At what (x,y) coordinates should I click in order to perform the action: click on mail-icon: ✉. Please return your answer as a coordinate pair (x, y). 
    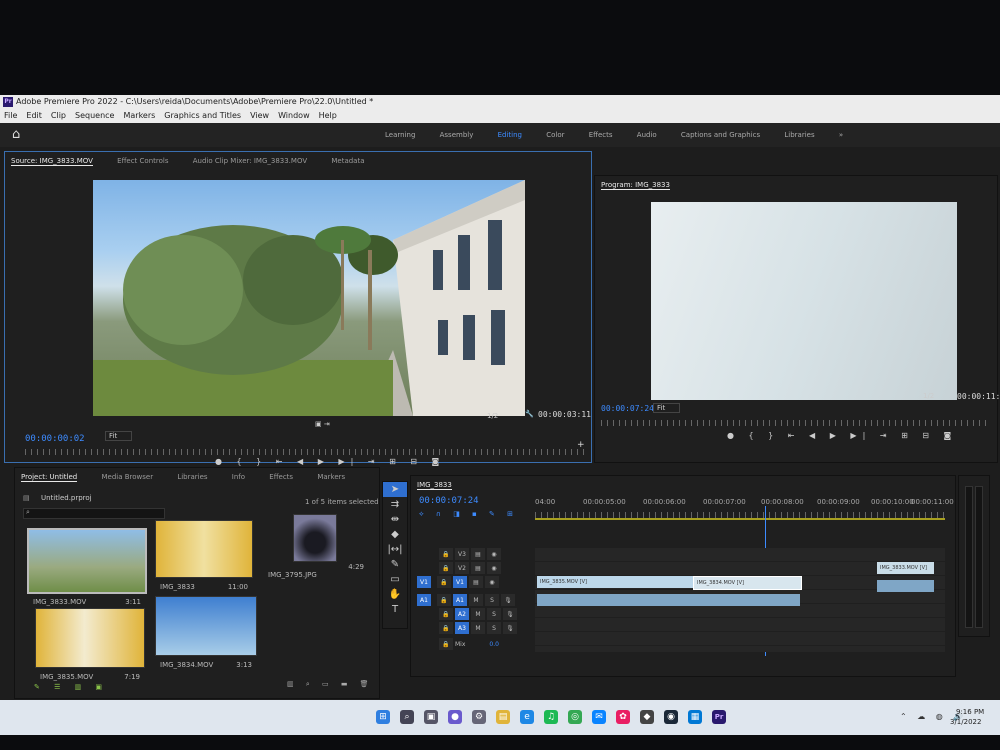
    Looking at the image, I should click on (599, 717).